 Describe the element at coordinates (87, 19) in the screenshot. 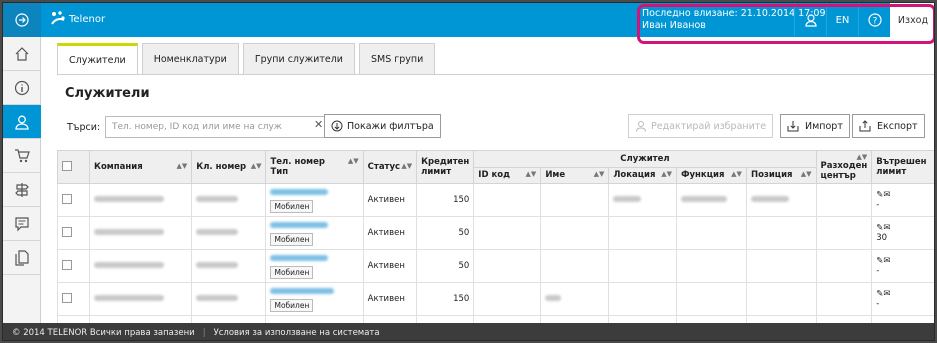

I see `logo-text: Telenor` at that location.